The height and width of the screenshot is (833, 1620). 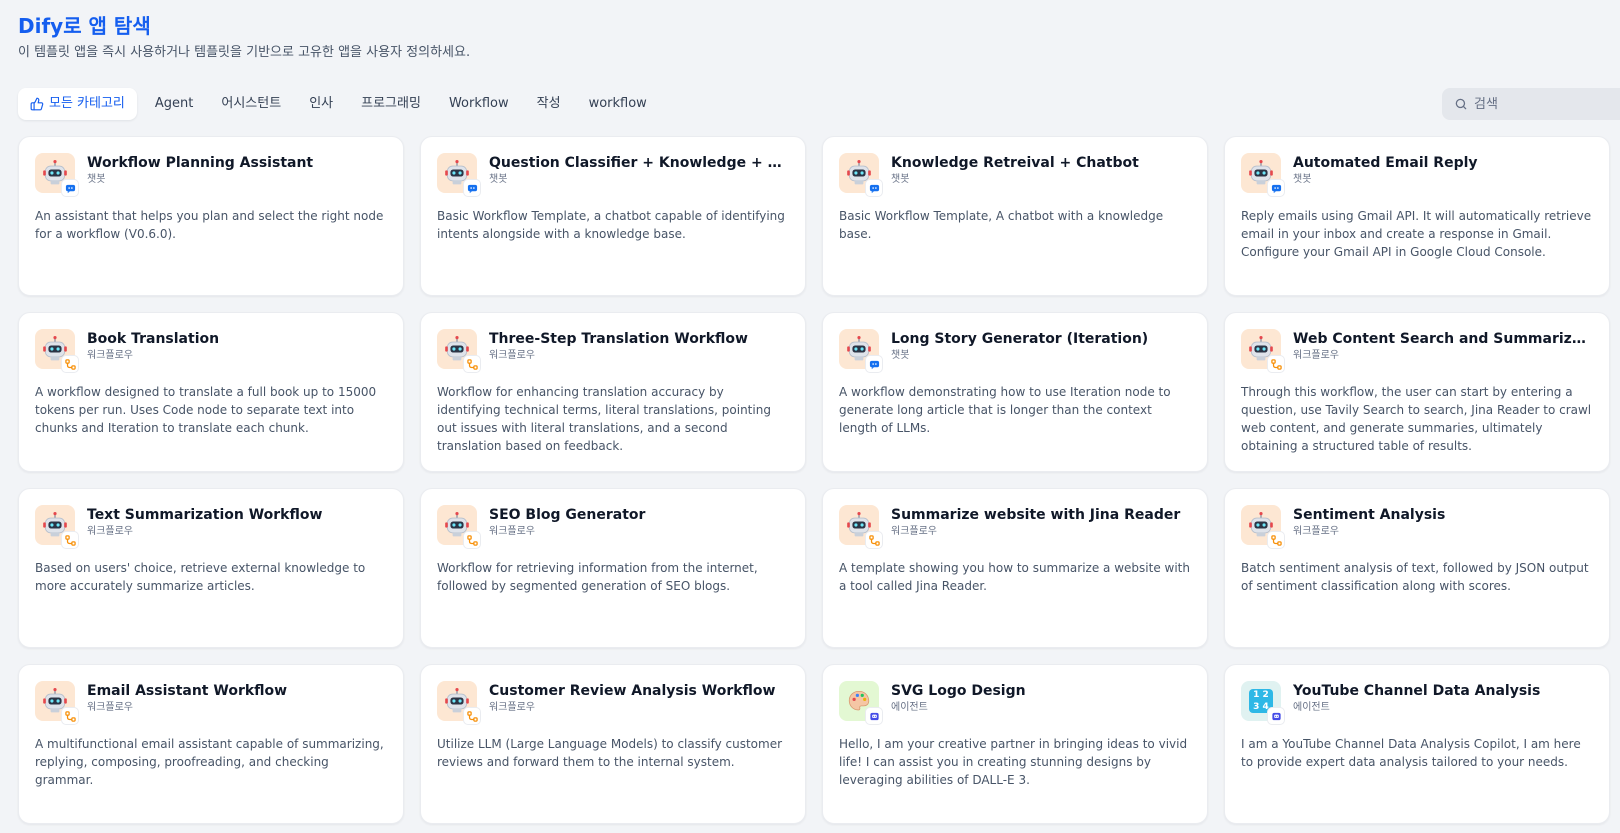 What do you see at coordinates (1544, 104) in the screenshot?
I see `search-input` at bounding box center [1544, 104].